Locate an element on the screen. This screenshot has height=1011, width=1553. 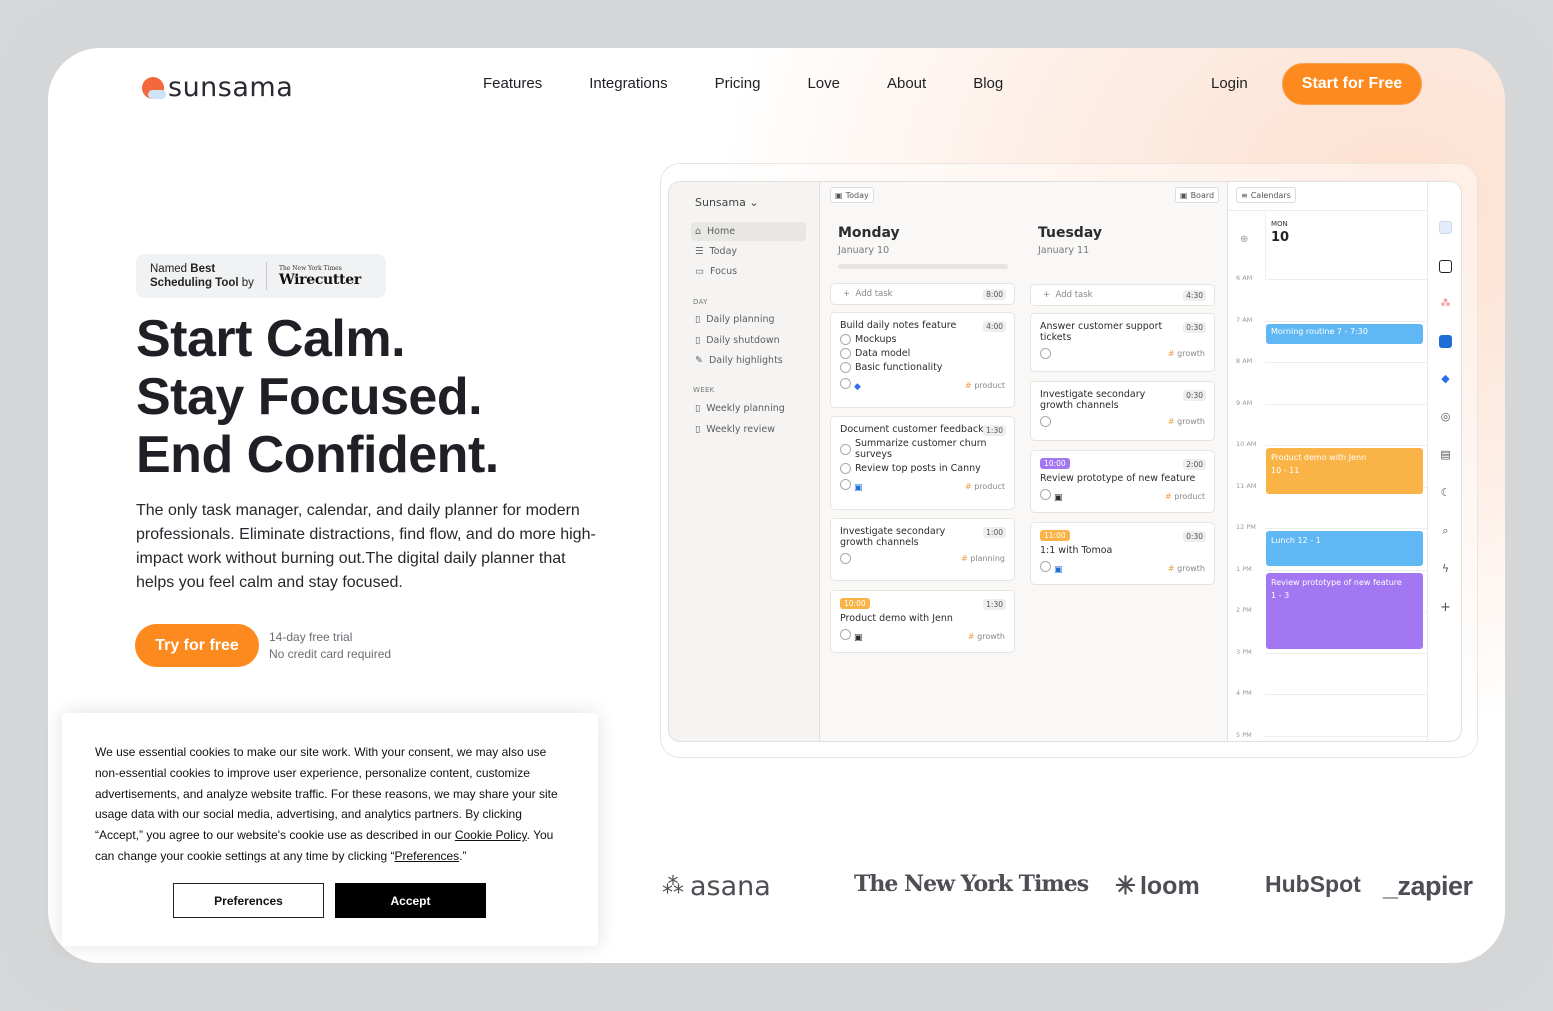
nav-about: About is located at coordinates (906, 83).